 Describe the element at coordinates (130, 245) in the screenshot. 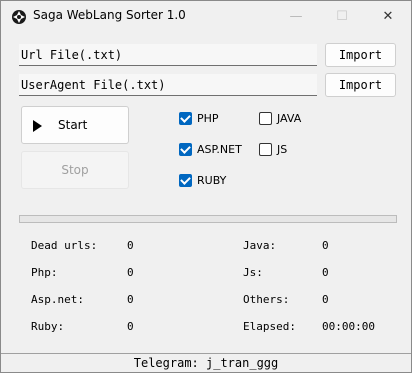

I see `dead-urls-value: 0` at that location.